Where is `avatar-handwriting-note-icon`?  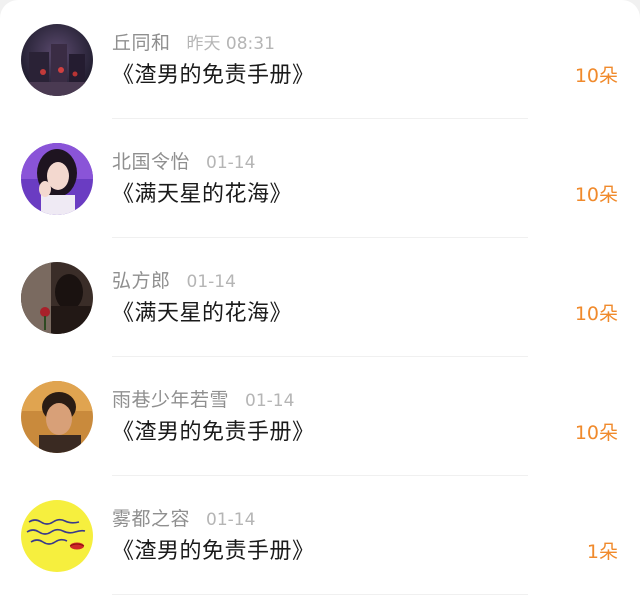
avatar-handwriting-note-icon is located at coordinates (57, 536).